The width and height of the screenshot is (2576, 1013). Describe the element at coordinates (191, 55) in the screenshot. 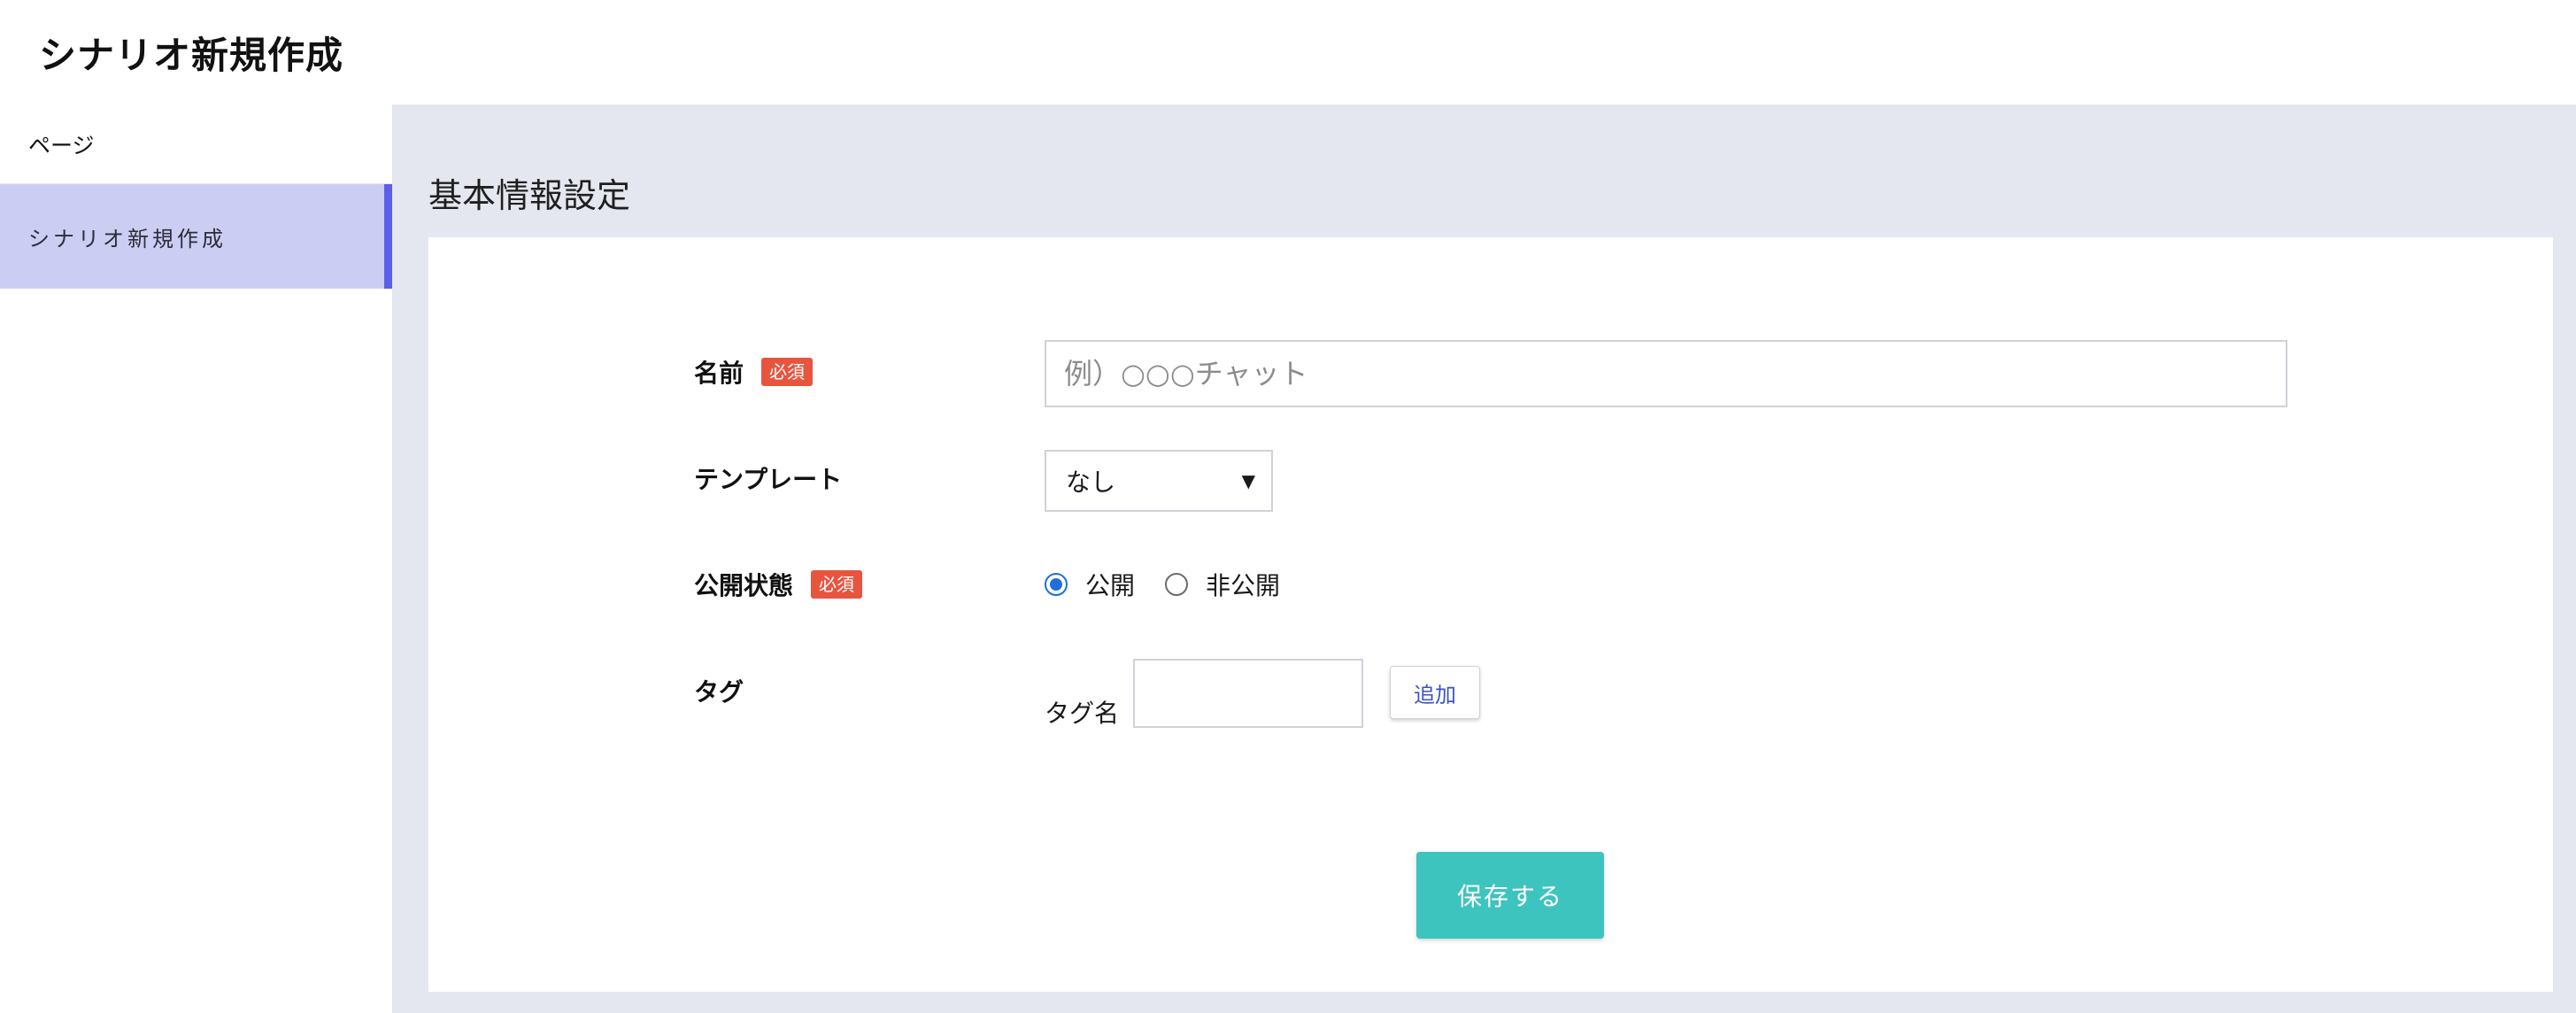

I see `page-title: シナリオ新規作成` at that location.